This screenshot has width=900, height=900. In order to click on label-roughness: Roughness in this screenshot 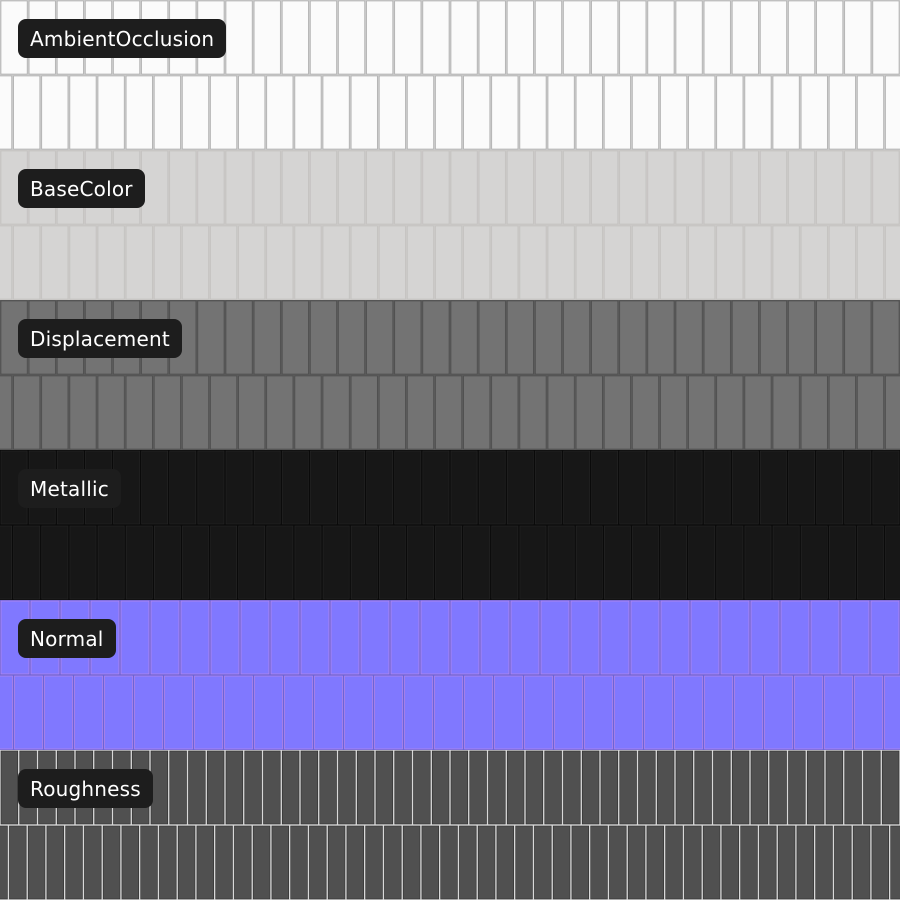, I will do `click(85, 788)`.